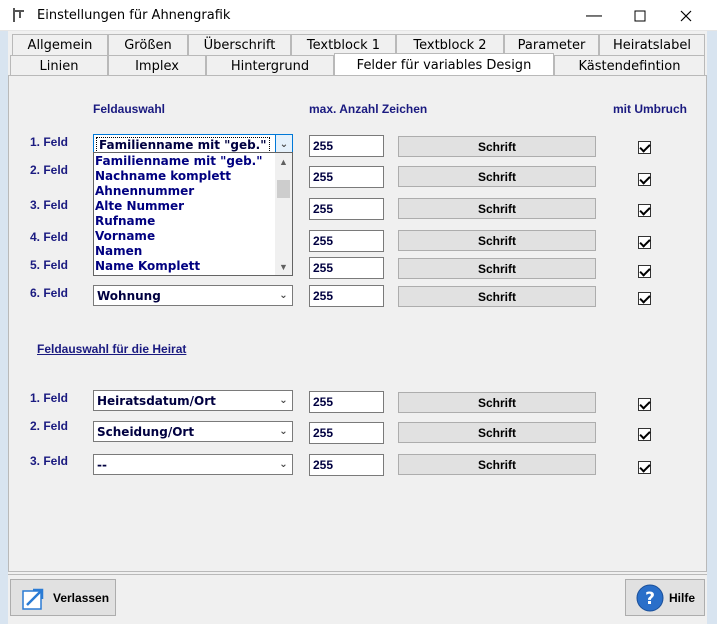 The image size is (717, 624). I want to click on tab-hintergrund: Hintergrund, so click(270, 65).